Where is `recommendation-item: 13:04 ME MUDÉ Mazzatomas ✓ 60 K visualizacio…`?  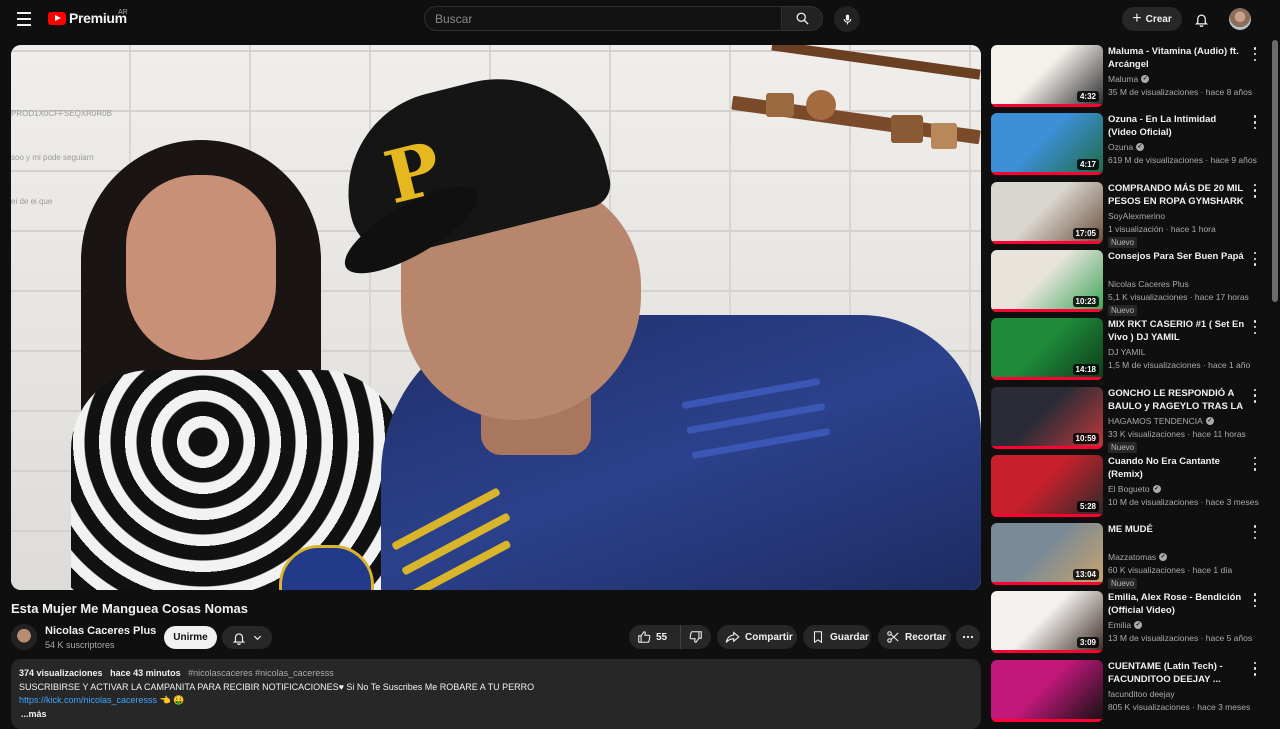
recommendation-item: 13:04 ME MUDÉ Mazzatomas ✓ 60 K visualizacio… is located at coordinates (1126, 556).